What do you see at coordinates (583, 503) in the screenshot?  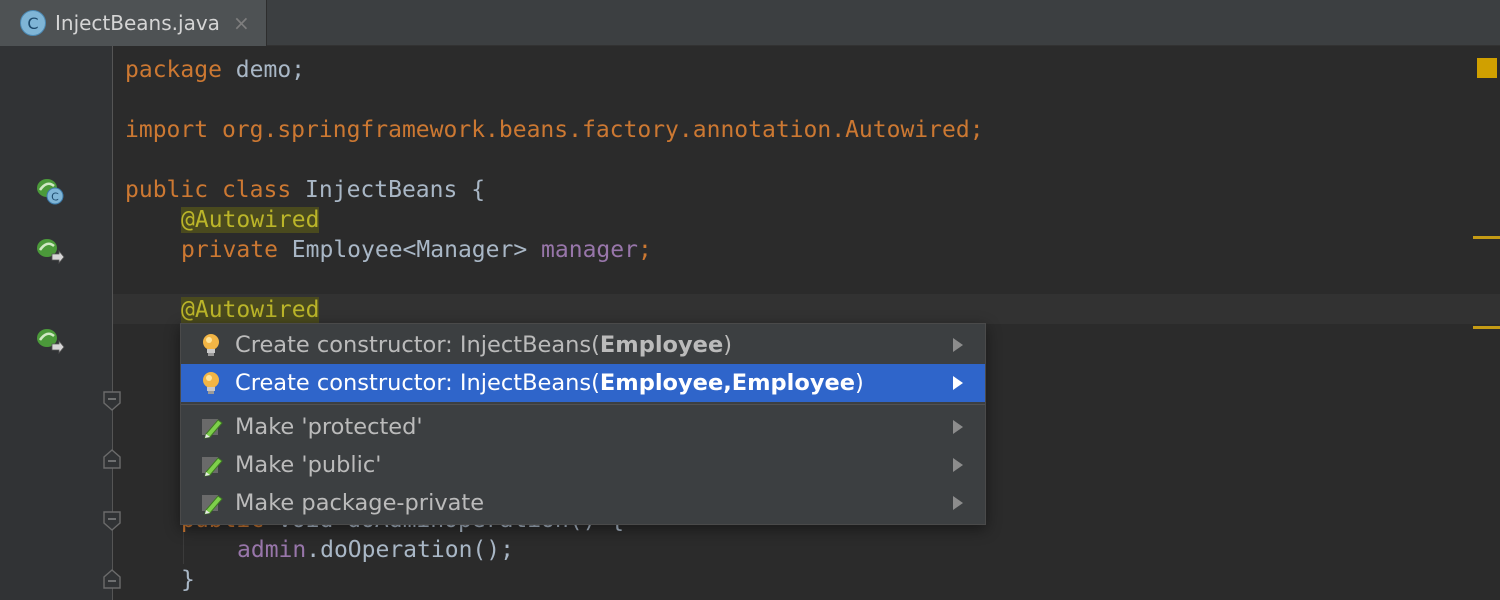 I see `popup-item-make-package-private: Make package-private` at bounding box center [583, 503].